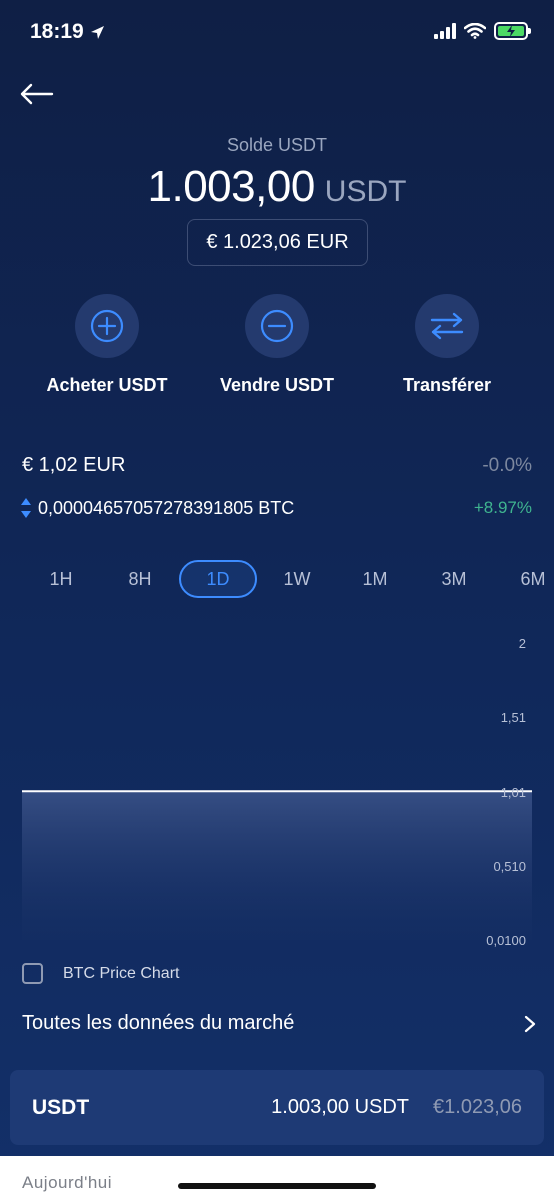 Image resolution: width=554 pixels, height=1200 pixels. I want to click on chevron-right-icon, so click(530, 1023).